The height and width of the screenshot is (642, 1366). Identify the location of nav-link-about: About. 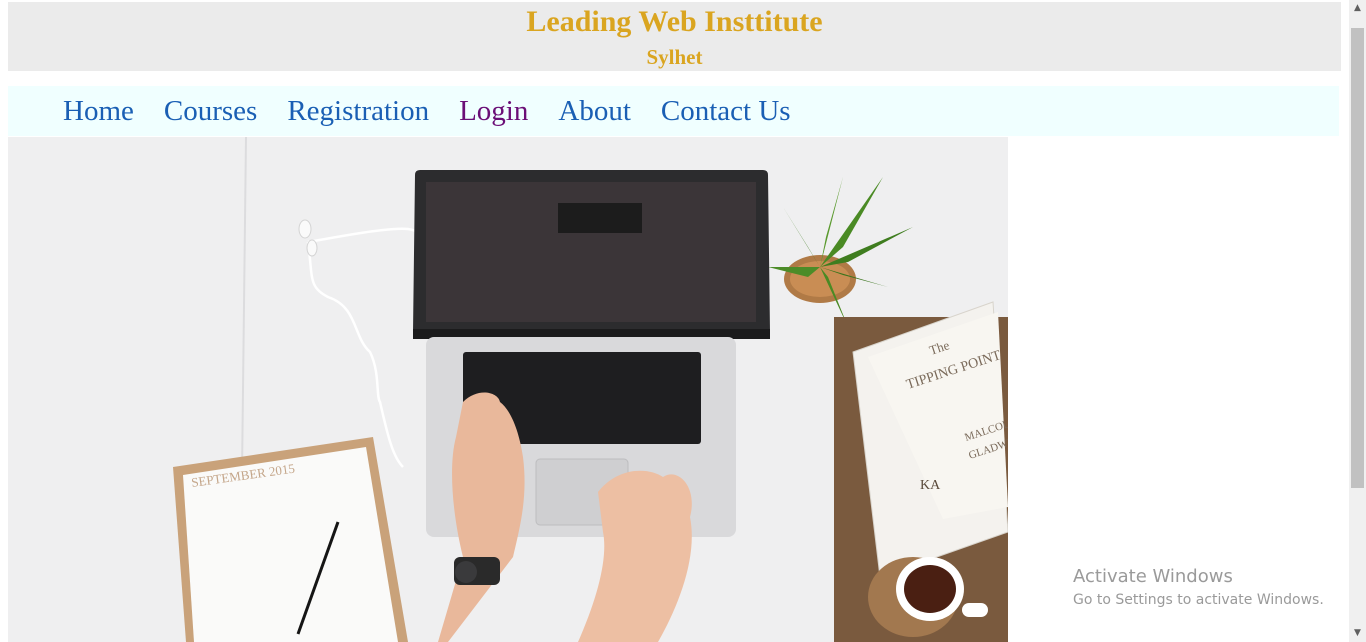
(594, 111).